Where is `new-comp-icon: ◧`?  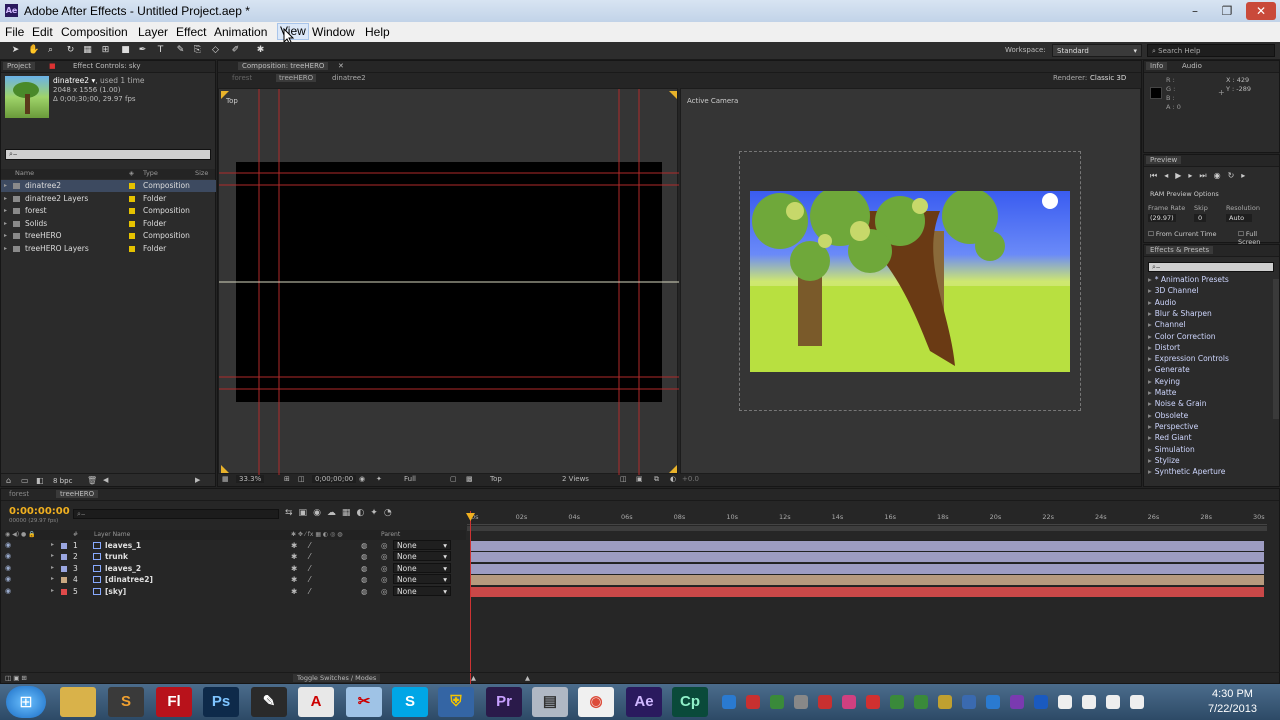
new-comp-icon: ◧ is located at coordinates (40, 480).